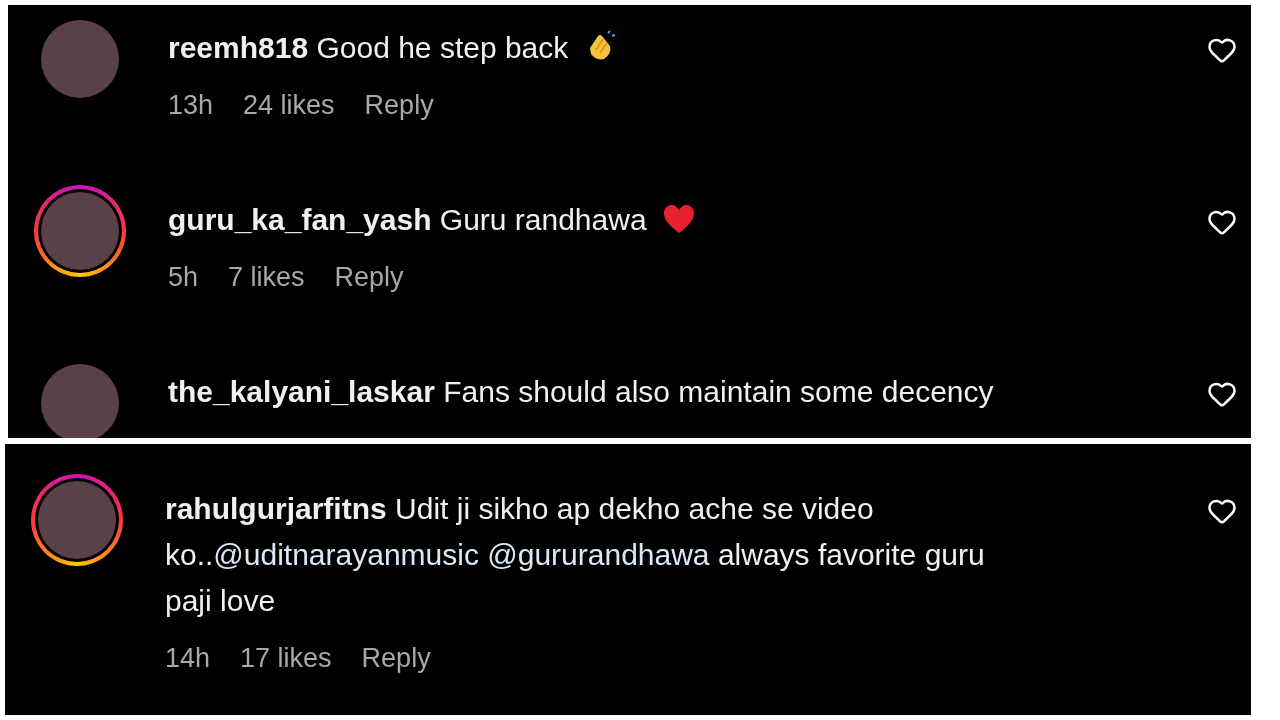 The image size is (1280, 720). I want to click on comment-text: guru_ka_fan_yash Guru randhawa, so click(593, 220).